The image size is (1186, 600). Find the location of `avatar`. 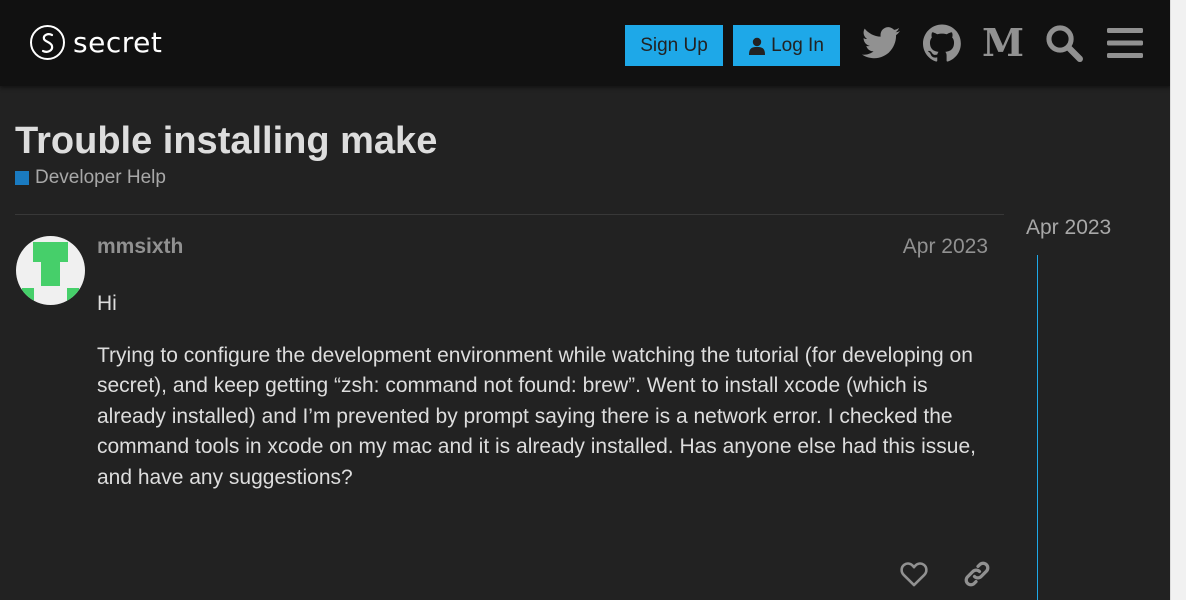

avatar is located at coordinates (50, 270).